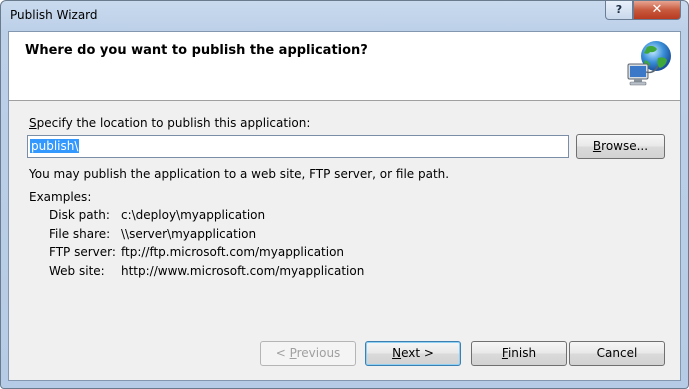  Describe the element at coordinates (243, 271) in the screenshot. I see `example-value: http://www.microsoft.com/myapplication` at that location.